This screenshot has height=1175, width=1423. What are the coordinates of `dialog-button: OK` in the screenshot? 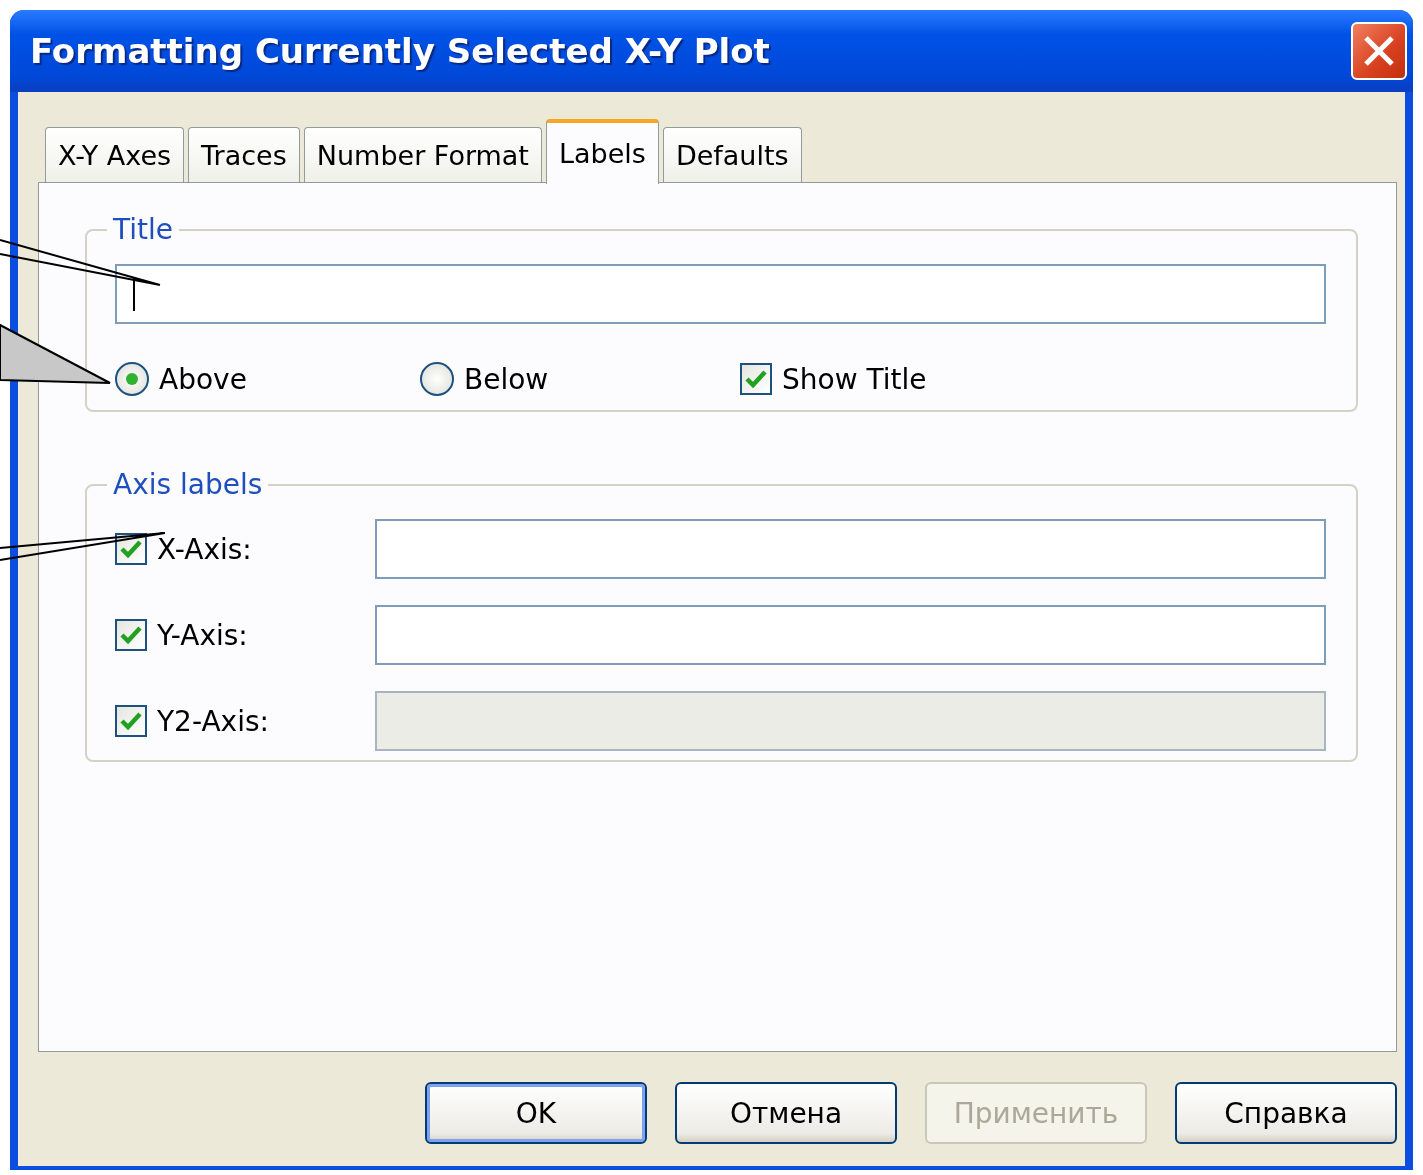 It's located at (536, 1113).